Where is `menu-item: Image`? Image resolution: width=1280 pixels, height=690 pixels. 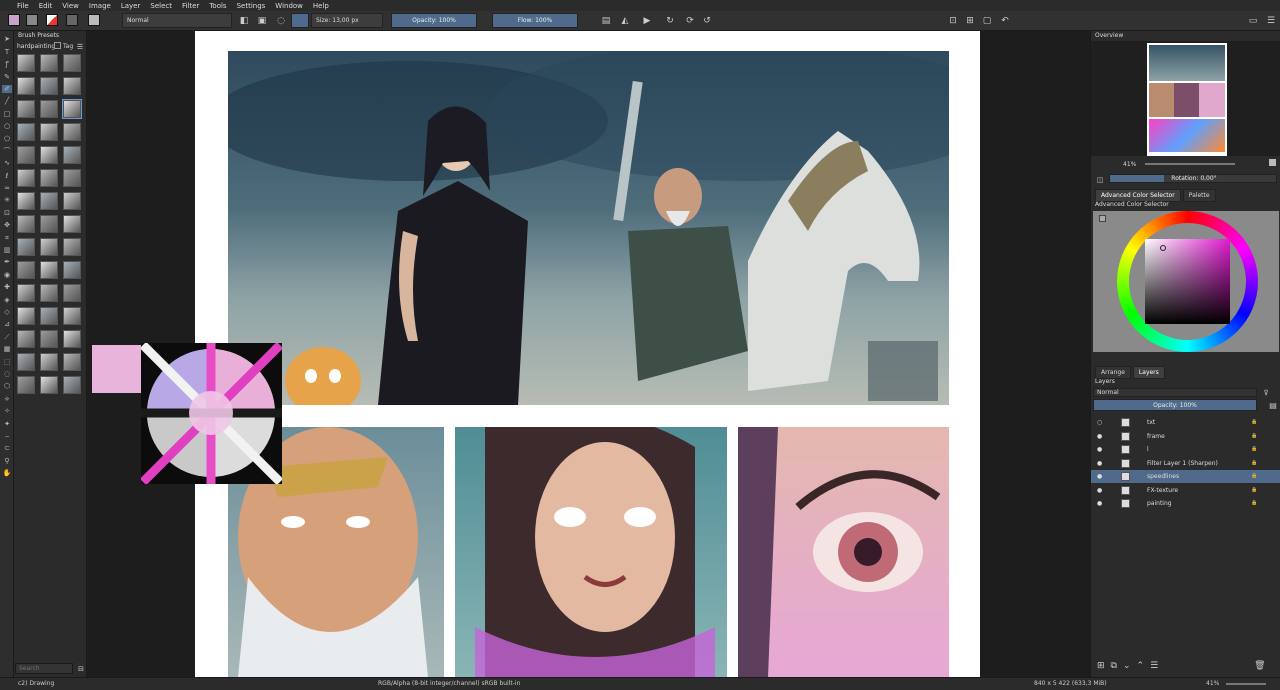
menu-item: Image is located at coordinates (100, 6).